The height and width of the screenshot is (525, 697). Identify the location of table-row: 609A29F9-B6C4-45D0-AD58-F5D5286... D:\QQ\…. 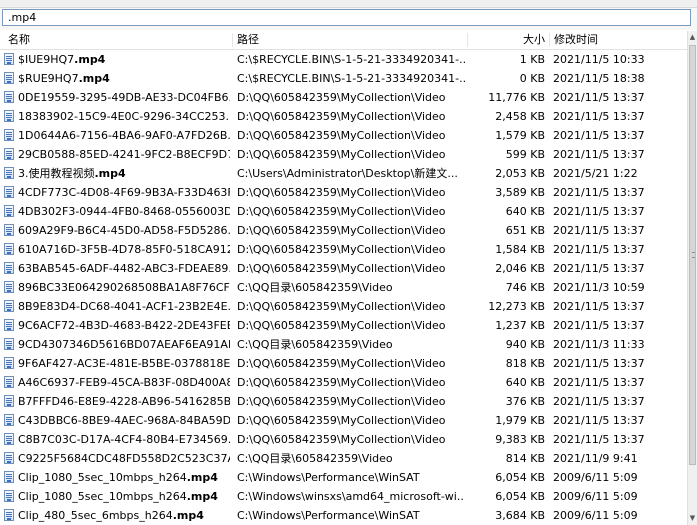
(343, 230).